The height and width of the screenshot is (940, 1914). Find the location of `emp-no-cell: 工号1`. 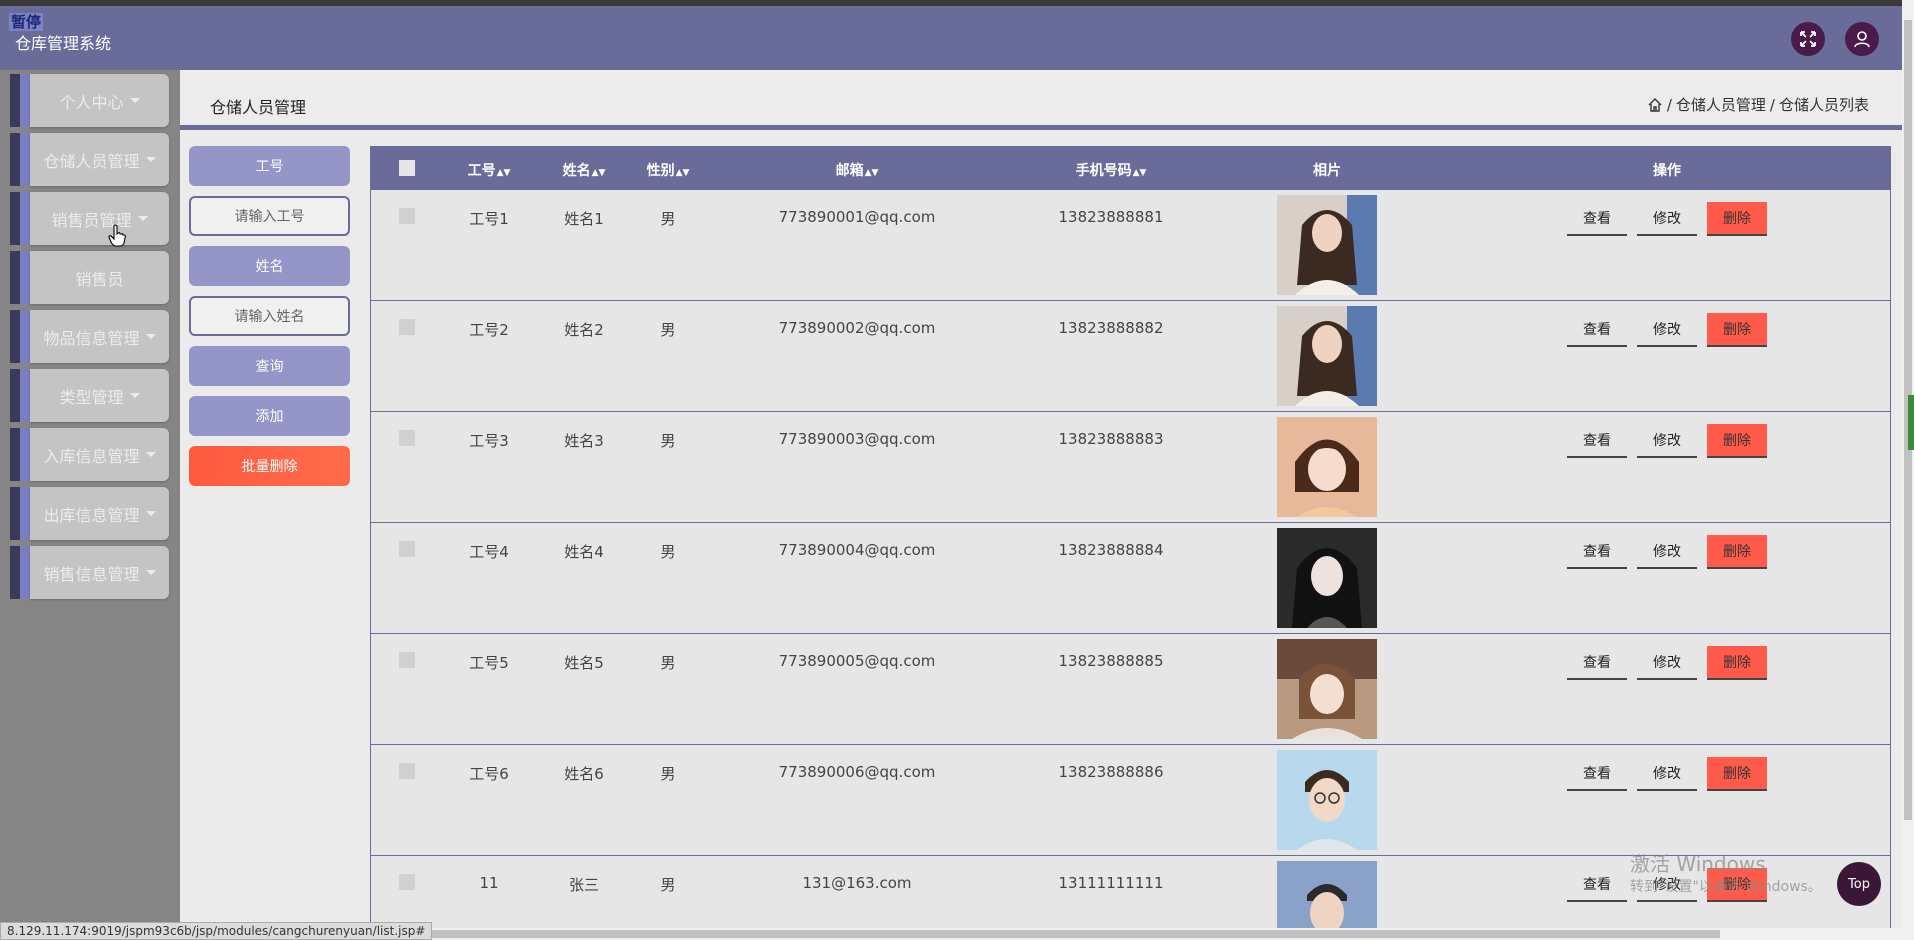

emp-no-cell: 工号1 is located at coordinates (489, 219).